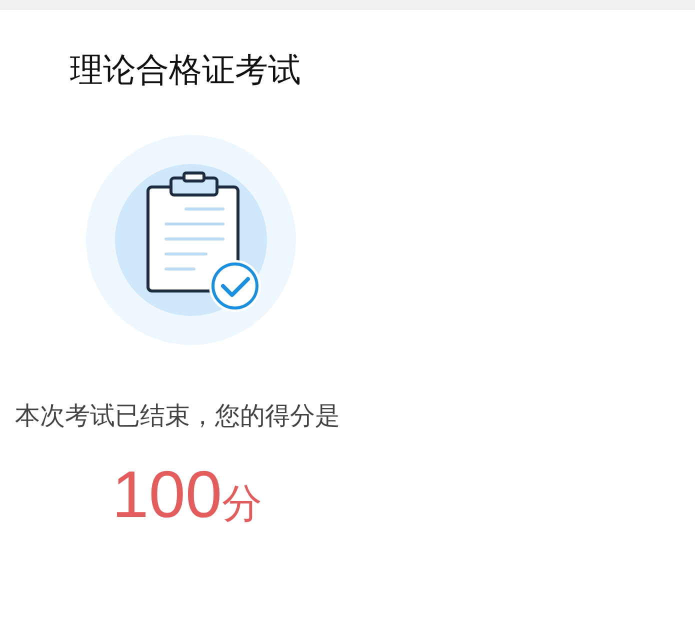 This screenshot has width=695, height=633. What do you see at coordinates (178, 416) in the screenshot?
I see `result-message: 本次考试已结束，您的得分是` at bounding box center [178, 416].